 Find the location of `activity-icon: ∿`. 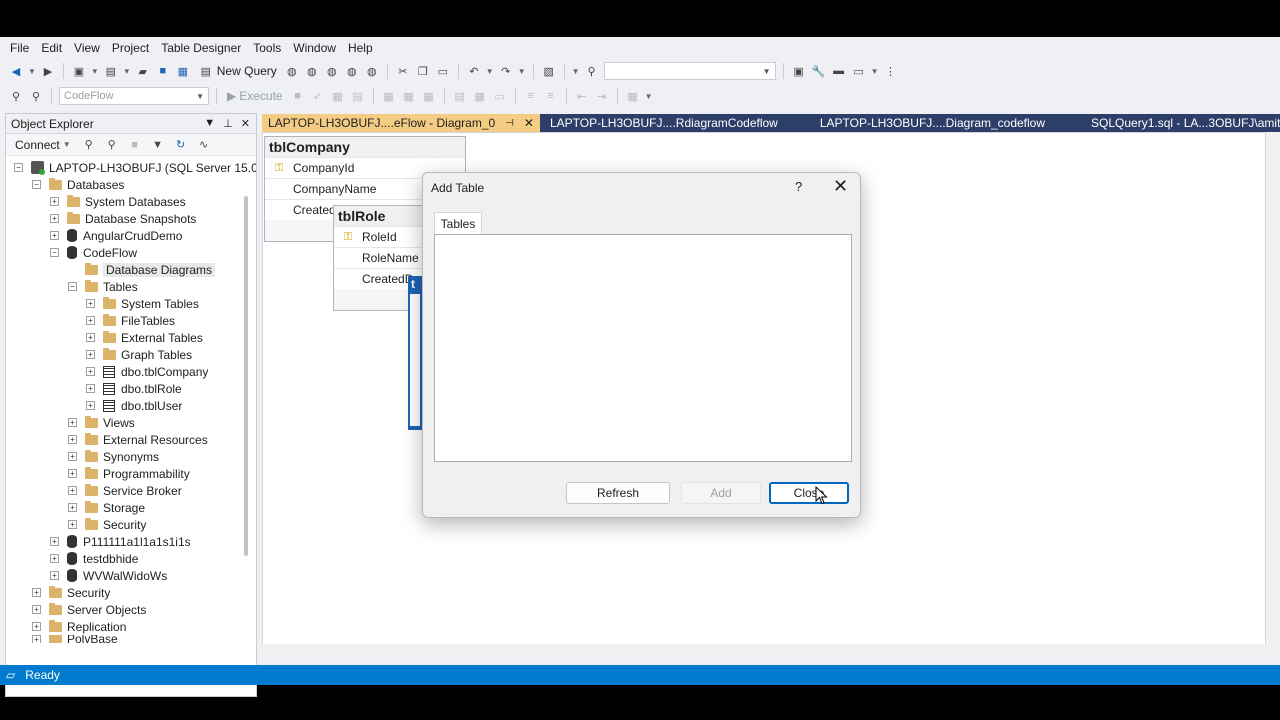

activity-icon: ∿ is located at coordinates (204, 145).